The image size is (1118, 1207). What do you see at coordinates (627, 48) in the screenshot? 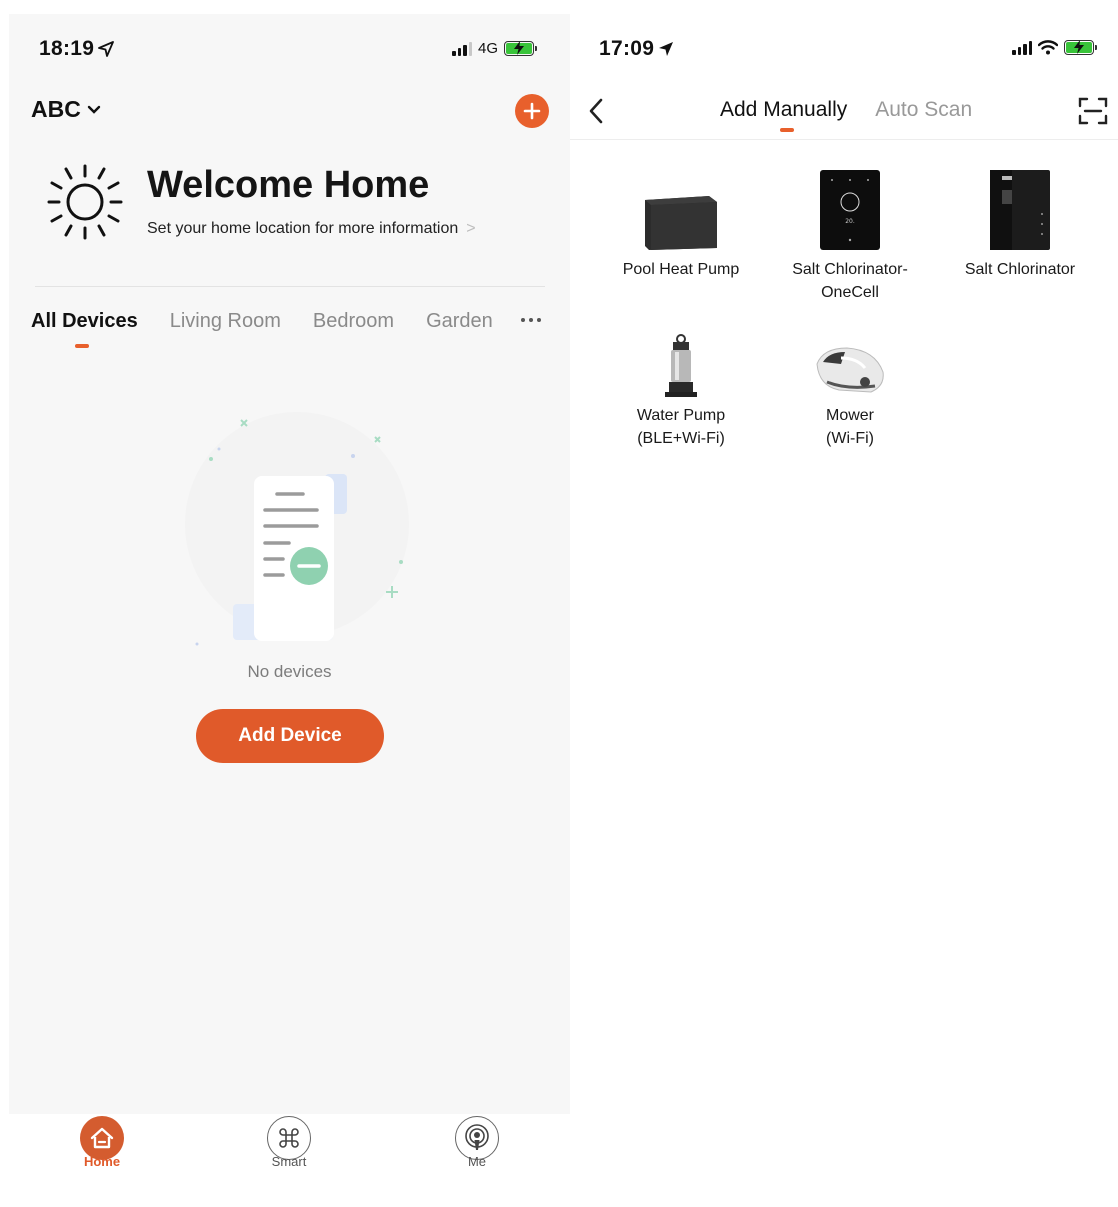
I see `status-time-right: 17:09` at bounding box center [627, 48].